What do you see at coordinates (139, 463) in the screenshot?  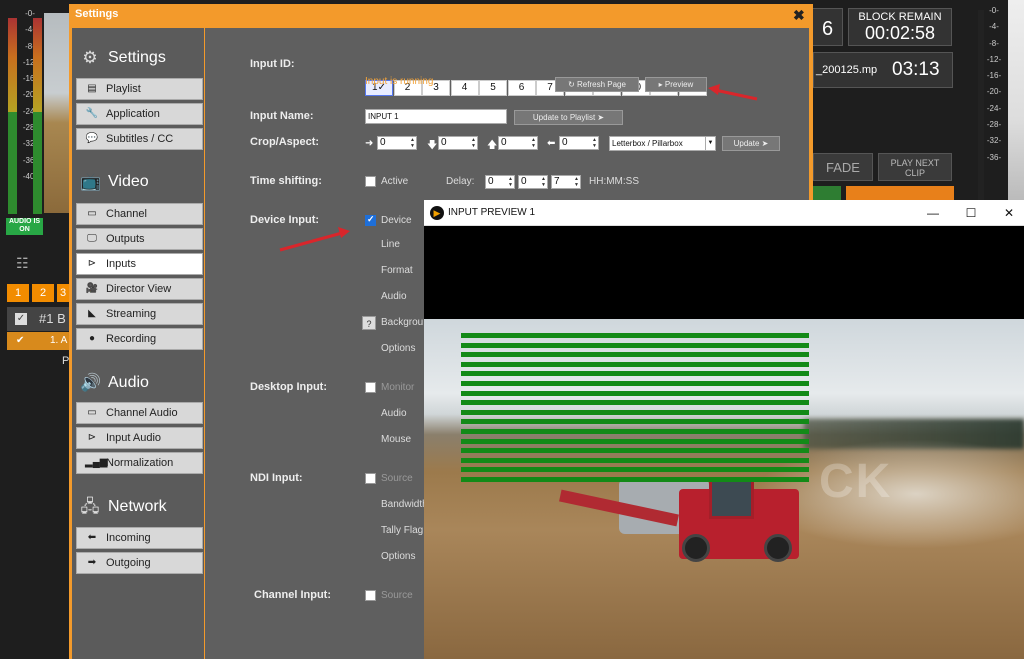 I see `sidebar-item-normalization: ▂▄▆ Normalization` at bounding box center [139, 463].